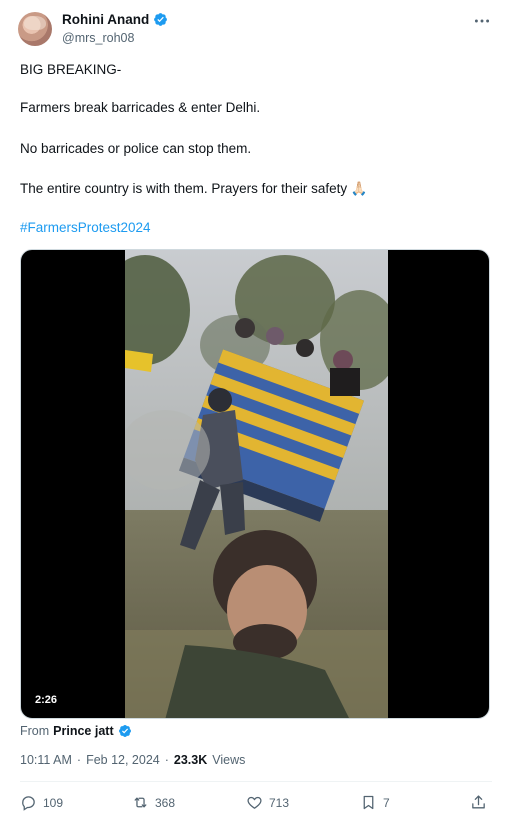  What do you see at coordinates (123, 760) in the screenshot?
I see `tweet-date: Feb 12, 2024` at bounding box center [123, 760].